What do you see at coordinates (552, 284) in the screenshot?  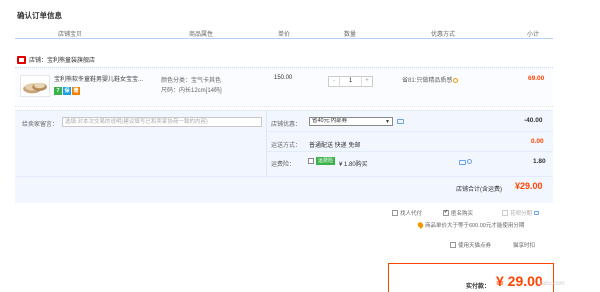 I see `watermark: fabu.com` at bounding box center [552, 284].